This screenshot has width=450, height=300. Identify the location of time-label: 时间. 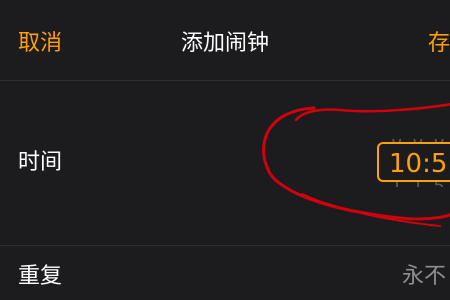
(40, 162).